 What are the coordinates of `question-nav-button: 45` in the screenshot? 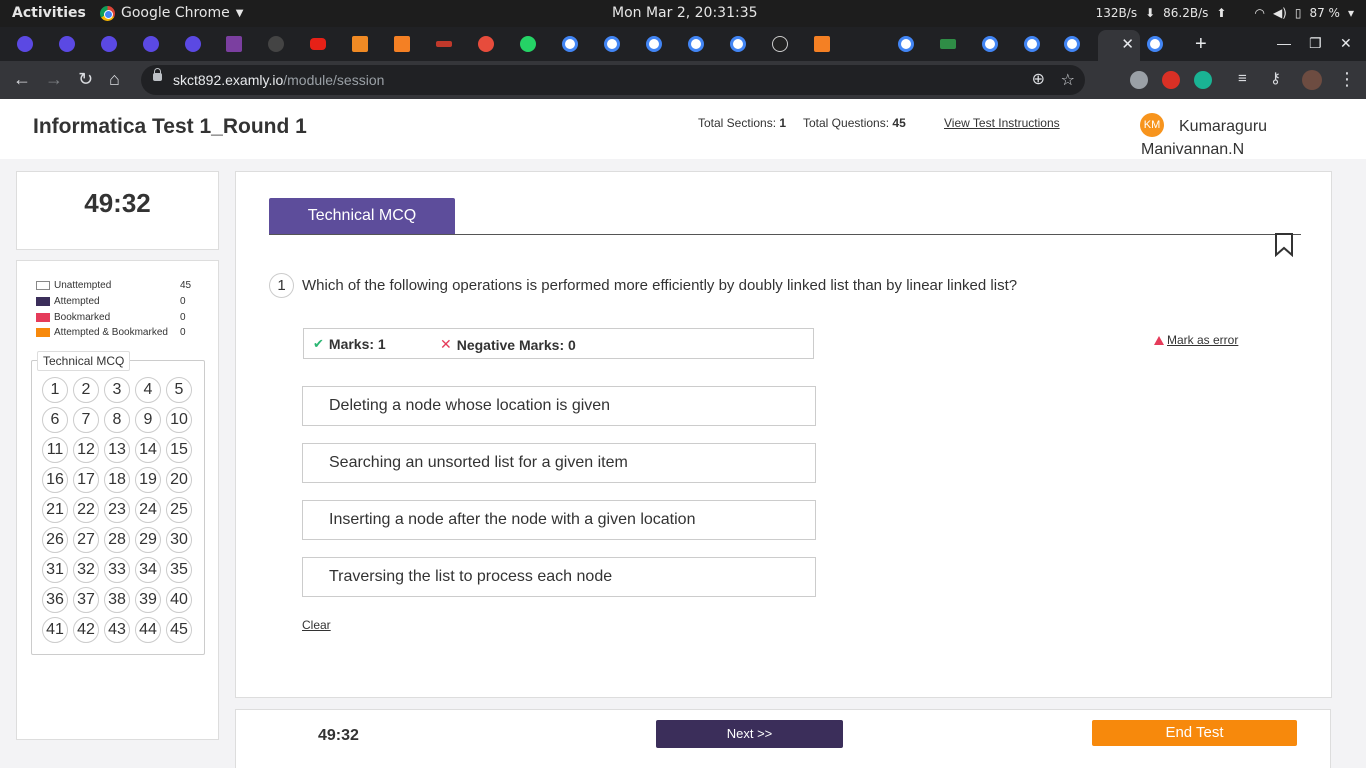 It's located at (179, 630).